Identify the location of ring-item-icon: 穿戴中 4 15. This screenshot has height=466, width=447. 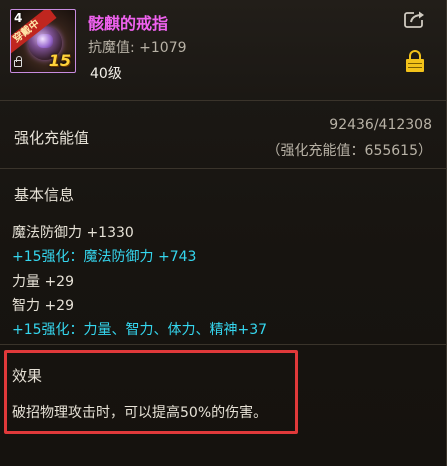
(43, 41).